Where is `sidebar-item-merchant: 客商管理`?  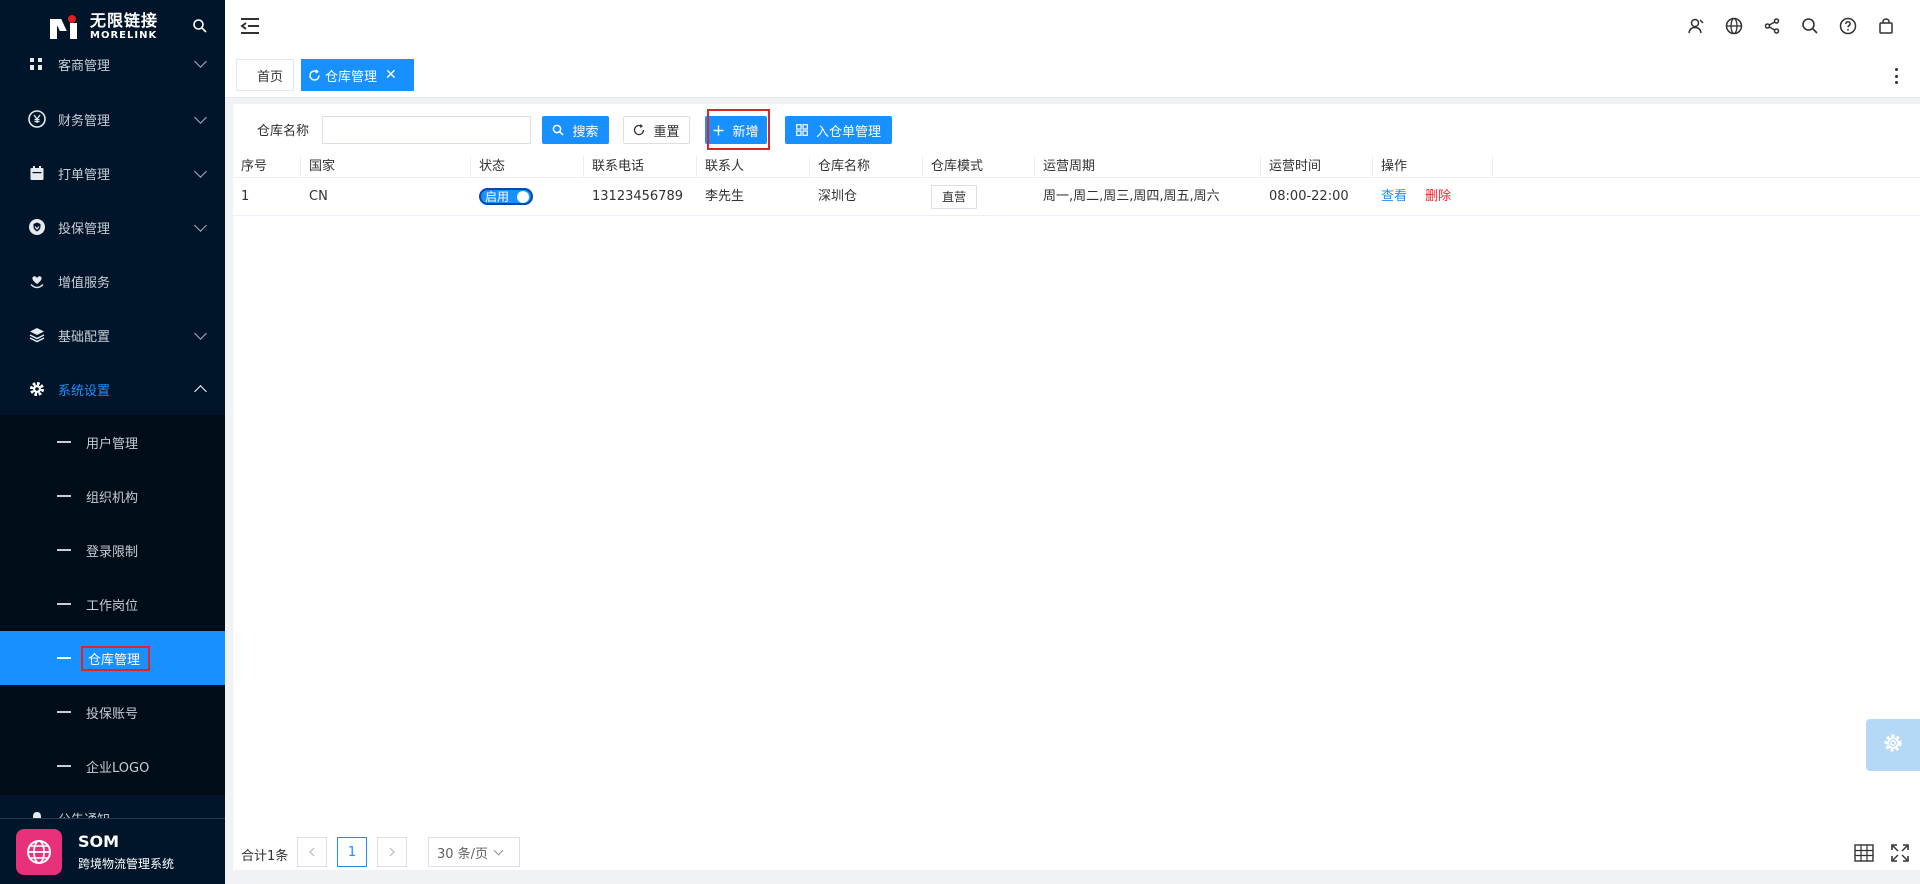 sidebar-item-merchant: 客商管理 is located at coordinates (112, 64).